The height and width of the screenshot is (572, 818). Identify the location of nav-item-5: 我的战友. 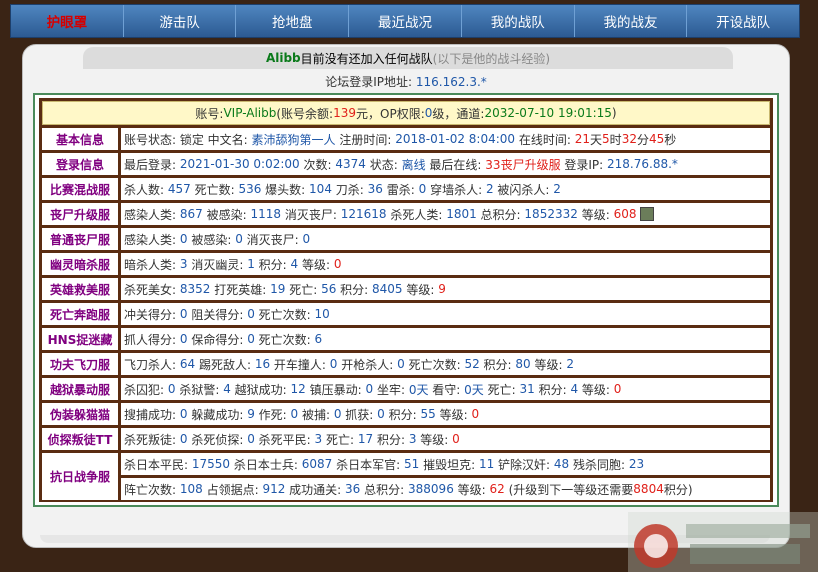
(631, 21).